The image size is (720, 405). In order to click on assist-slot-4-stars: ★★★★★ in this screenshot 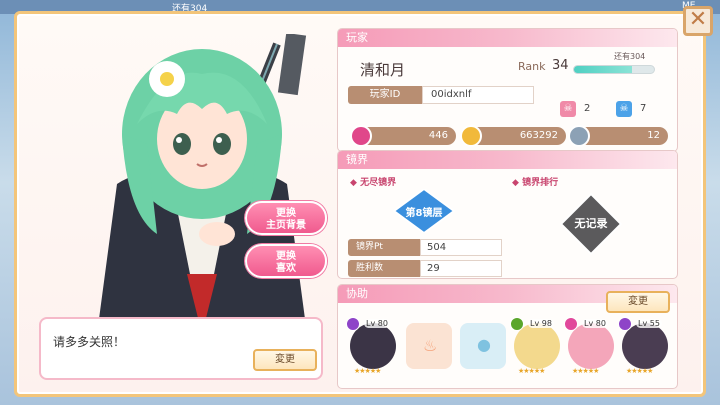, I will do `click(531, 371)`.